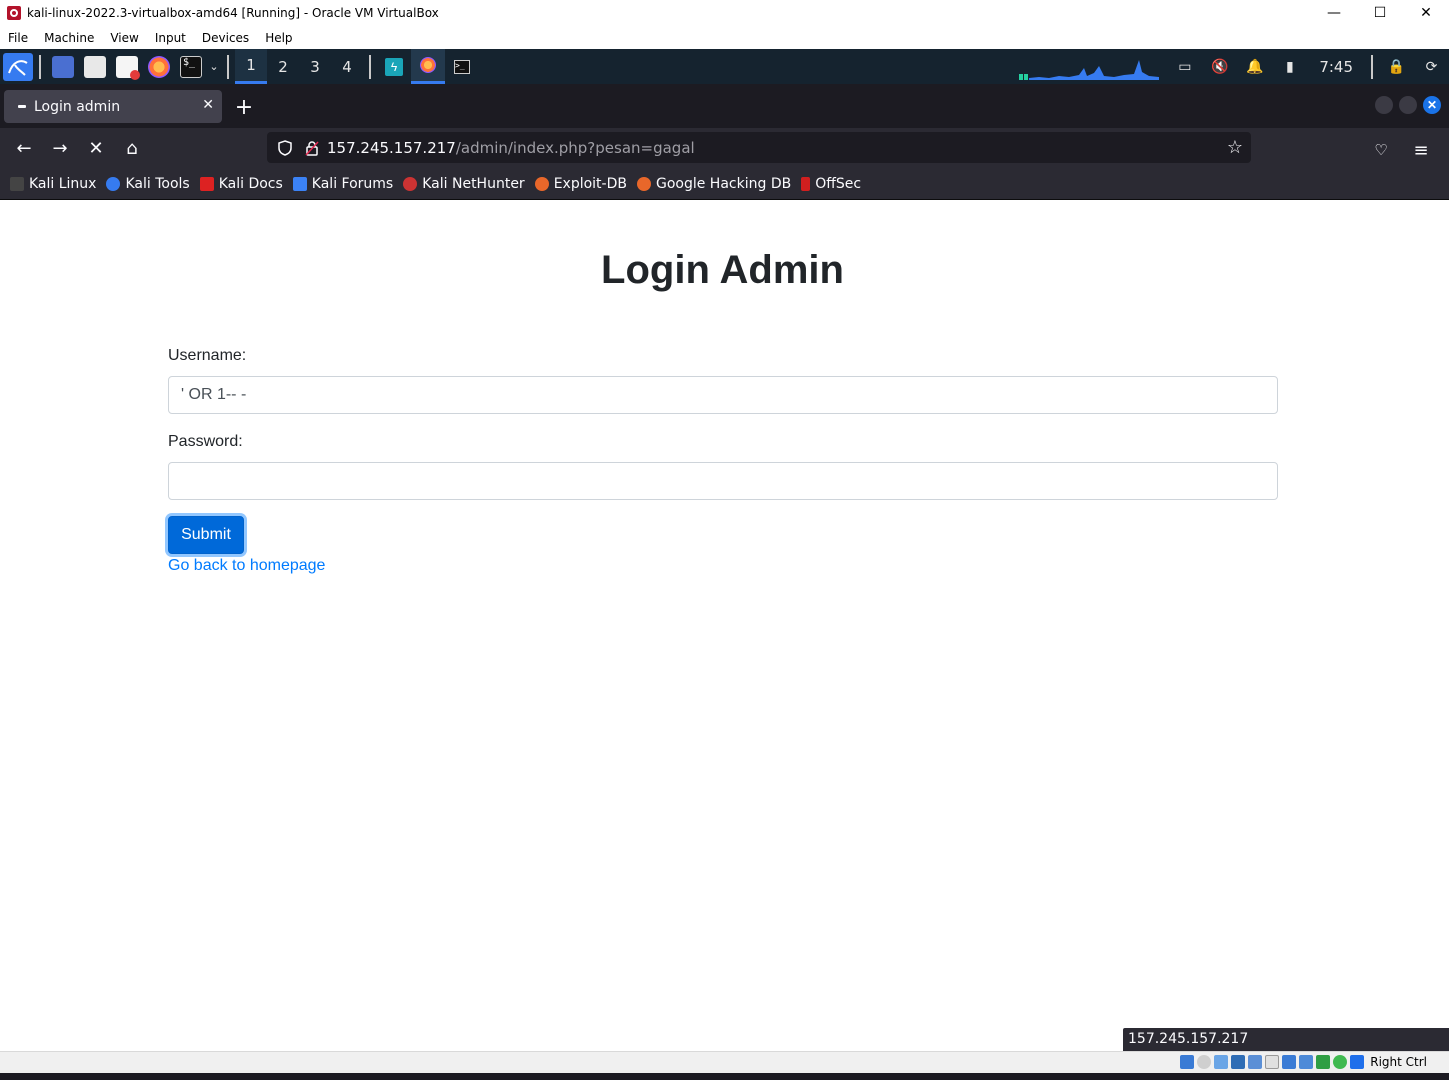  What do you see at coordinates (96, 149) in the screenshot?
I see `stop-loading-button: ✕` at bounding box center [96, 149].